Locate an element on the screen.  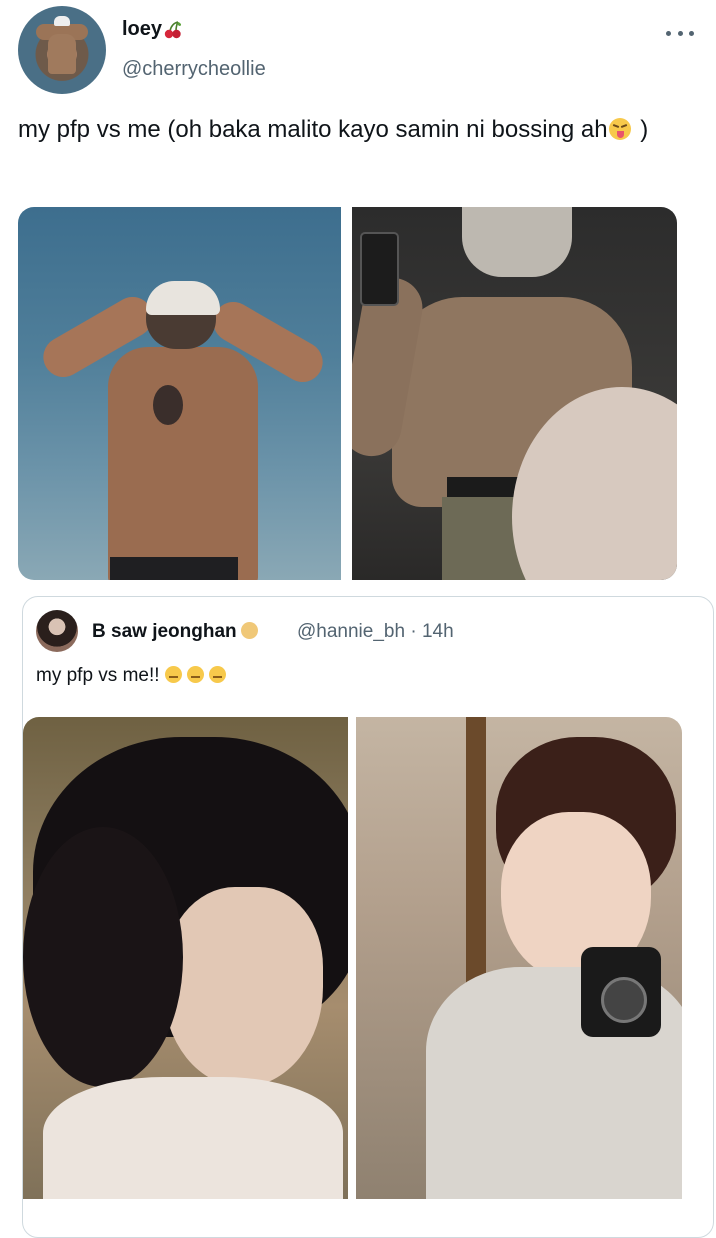
quoted-meta: @hannie_bh · 14h is located at coordinates (375, 632).